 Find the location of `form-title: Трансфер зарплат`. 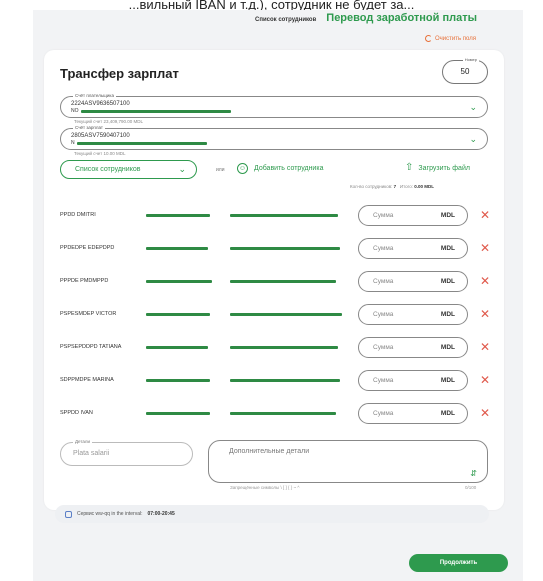

form-title: Трансфер зарплат is located at coordinates (119, 73).